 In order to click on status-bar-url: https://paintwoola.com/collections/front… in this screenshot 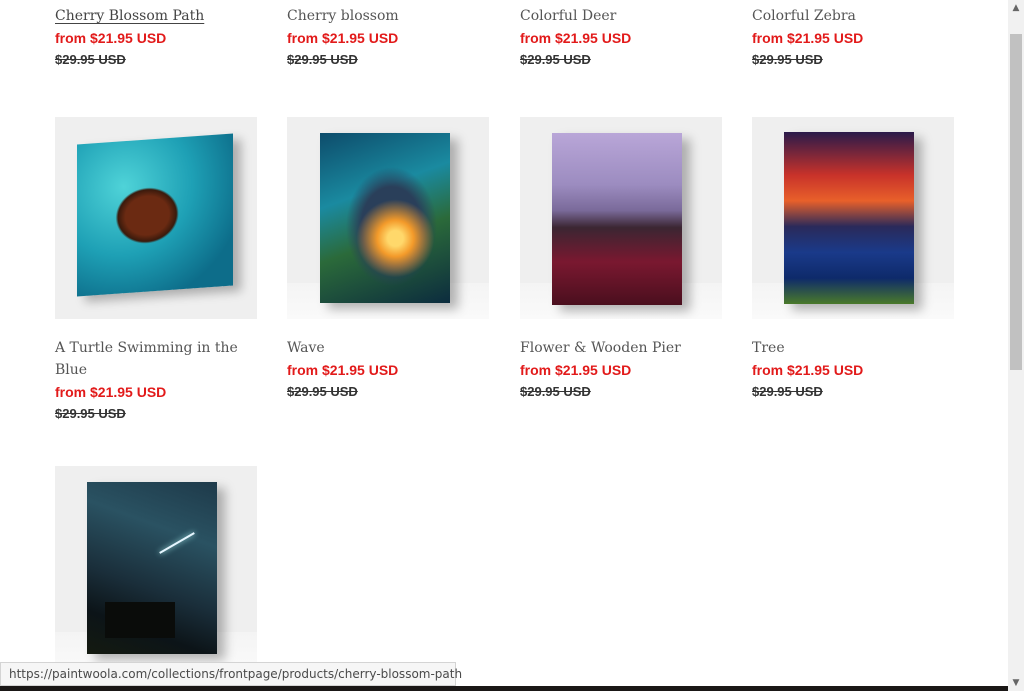, I will do `click(231, 674)`.